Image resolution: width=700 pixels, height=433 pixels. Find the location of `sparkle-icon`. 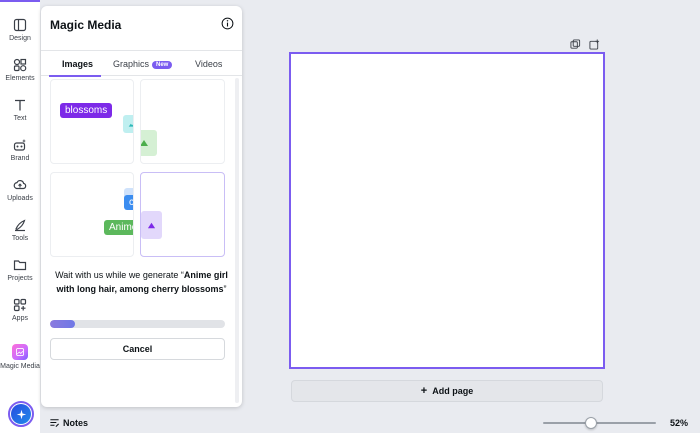

sparkle-icon is located at coordinates (21, 414).